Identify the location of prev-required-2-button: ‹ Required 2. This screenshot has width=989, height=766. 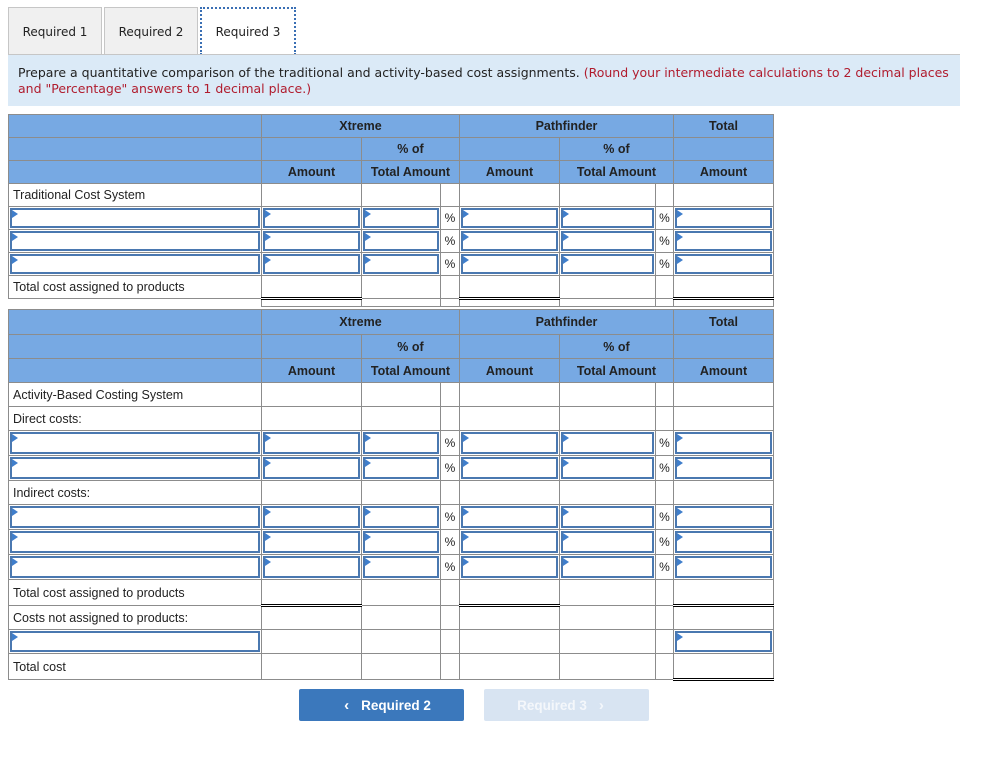
(381, 705).